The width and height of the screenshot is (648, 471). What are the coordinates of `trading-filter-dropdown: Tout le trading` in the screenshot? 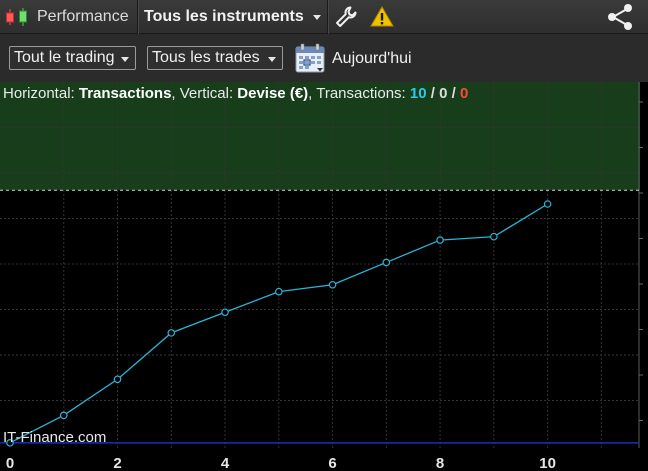 It's located at (72, 58).